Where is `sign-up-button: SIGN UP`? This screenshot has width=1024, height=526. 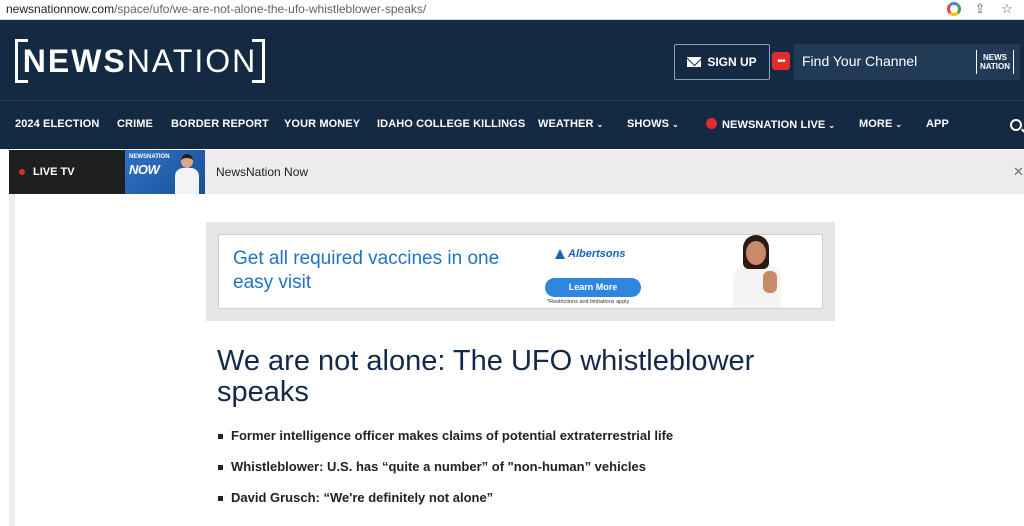 sign-up-button: SIGN UP is located at coordinates (722, 62).